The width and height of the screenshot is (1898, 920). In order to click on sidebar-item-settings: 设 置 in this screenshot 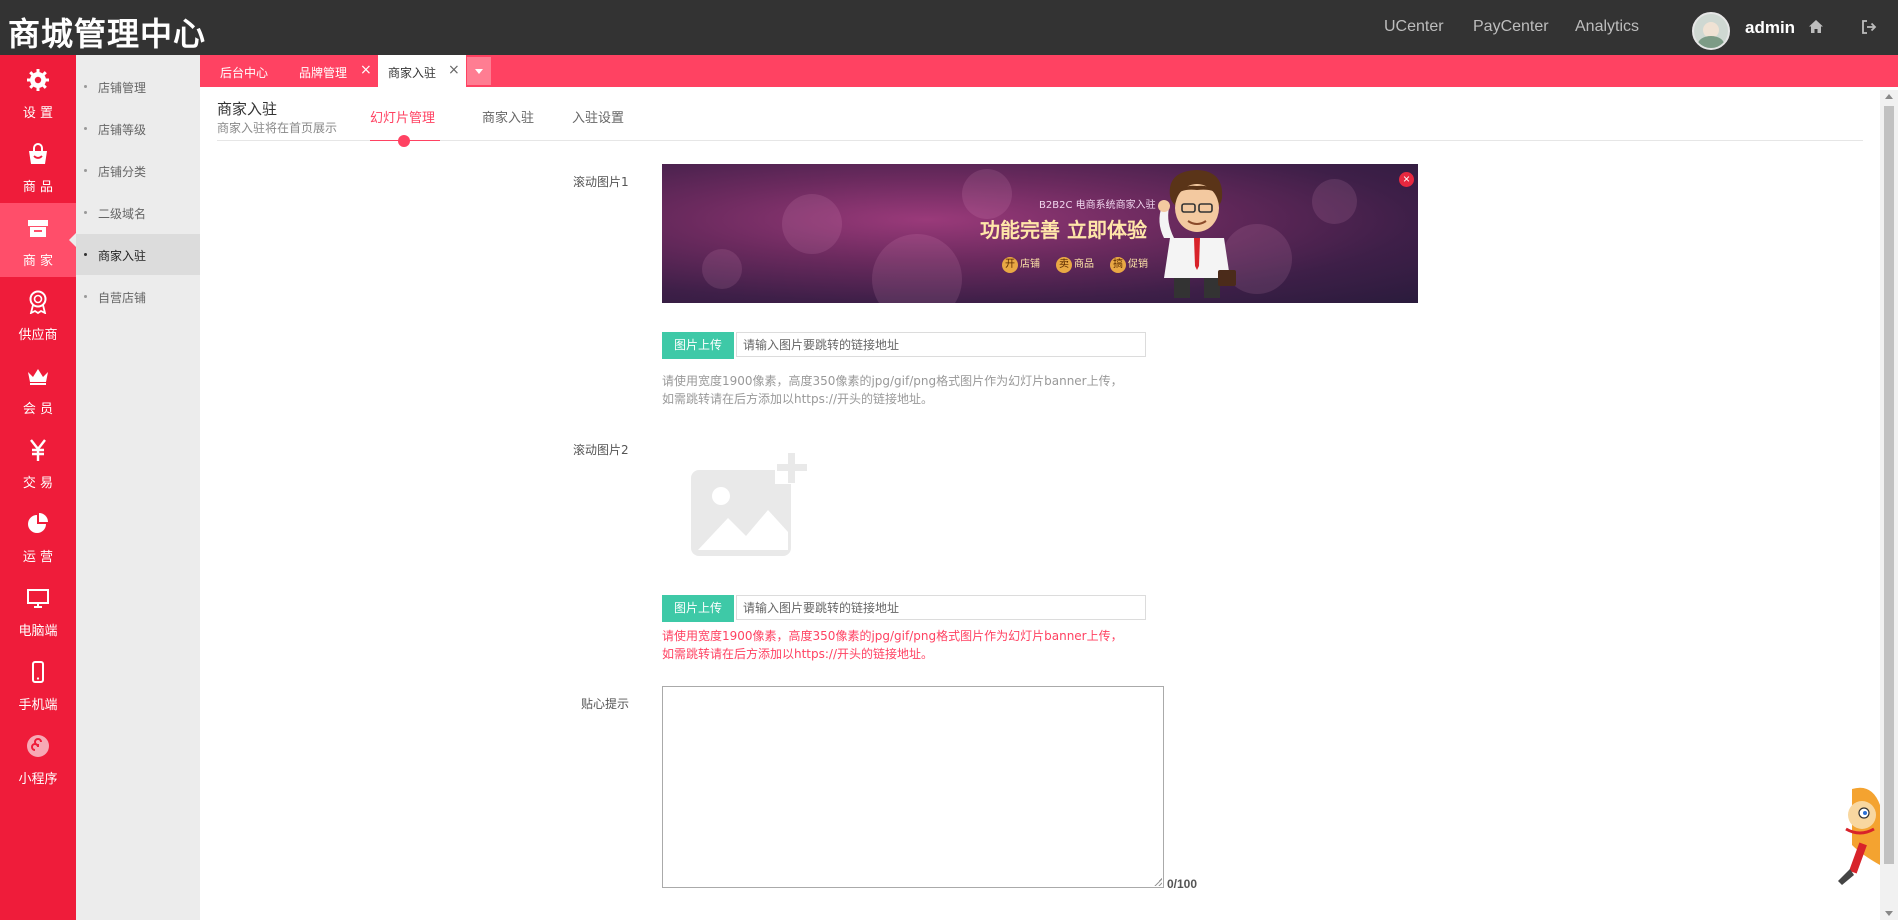, I will do `click(38, 92)`.